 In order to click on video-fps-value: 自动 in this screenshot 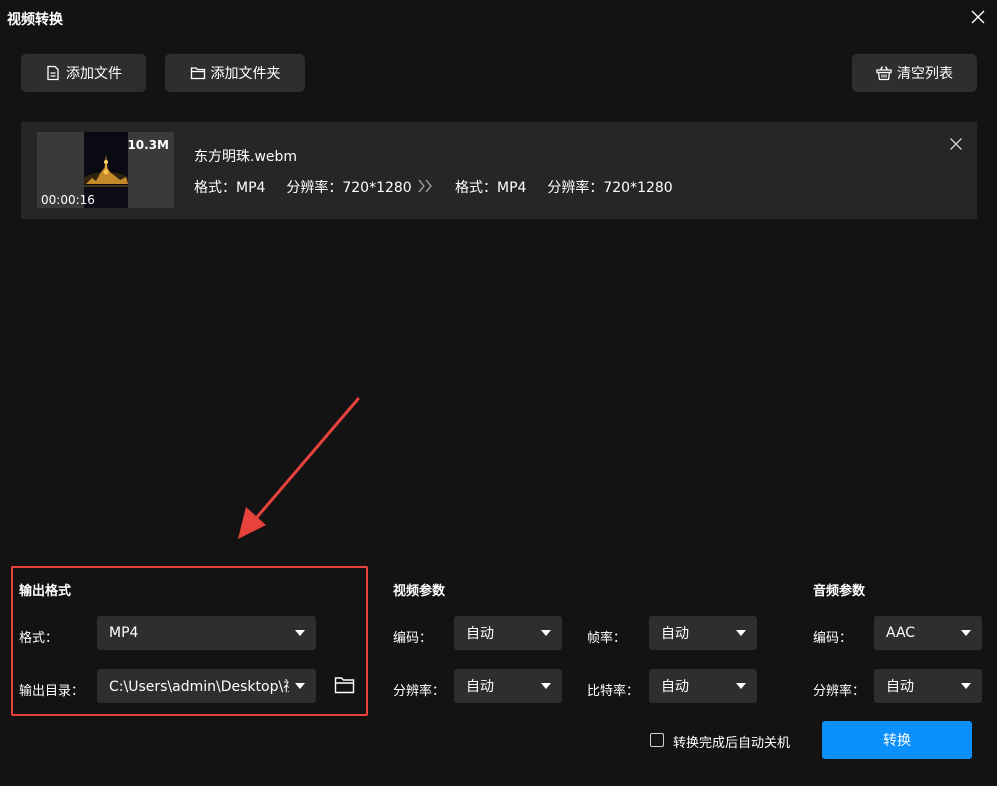, I will do `click(675, 634)`.